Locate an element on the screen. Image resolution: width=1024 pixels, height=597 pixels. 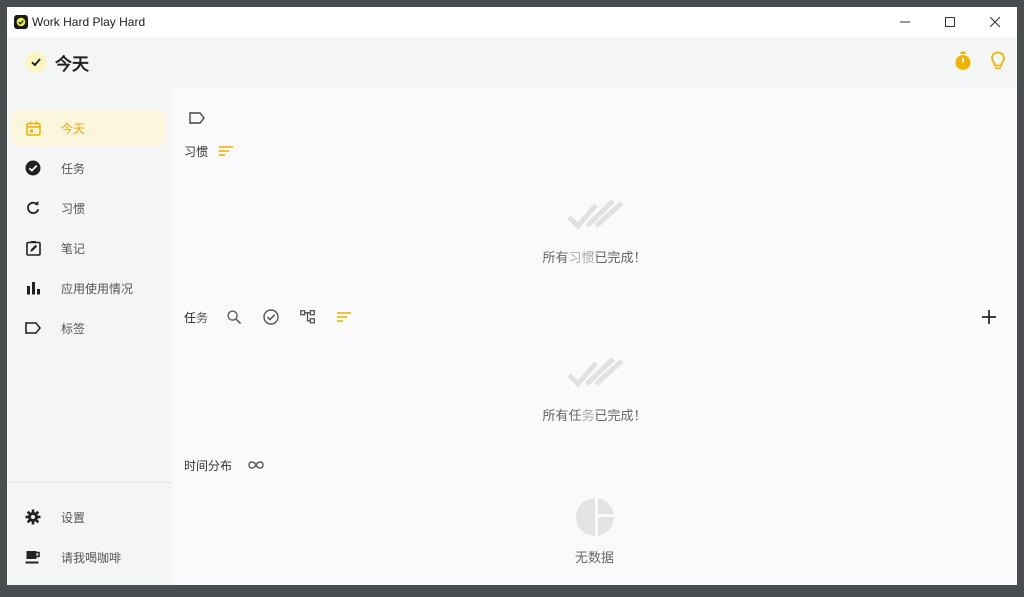
minimize-icon is located at coordinates (904, 22).